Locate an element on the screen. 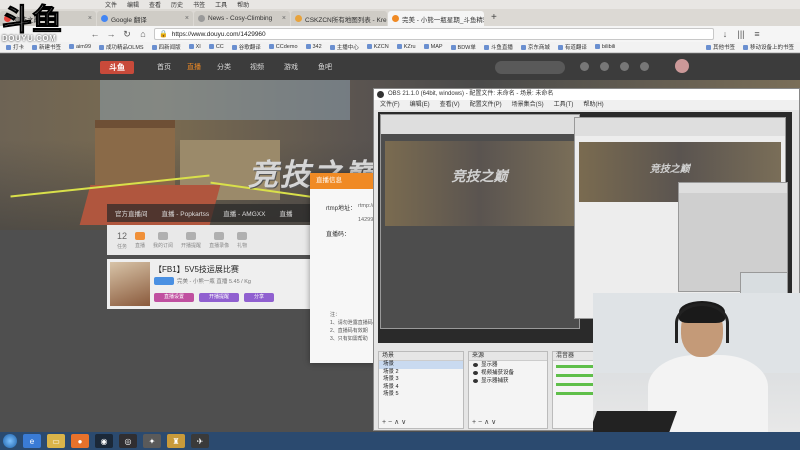 The width and height of the screenshot is (800, 450). site-nav-category: 分类 is located at coordinates (224, 67).